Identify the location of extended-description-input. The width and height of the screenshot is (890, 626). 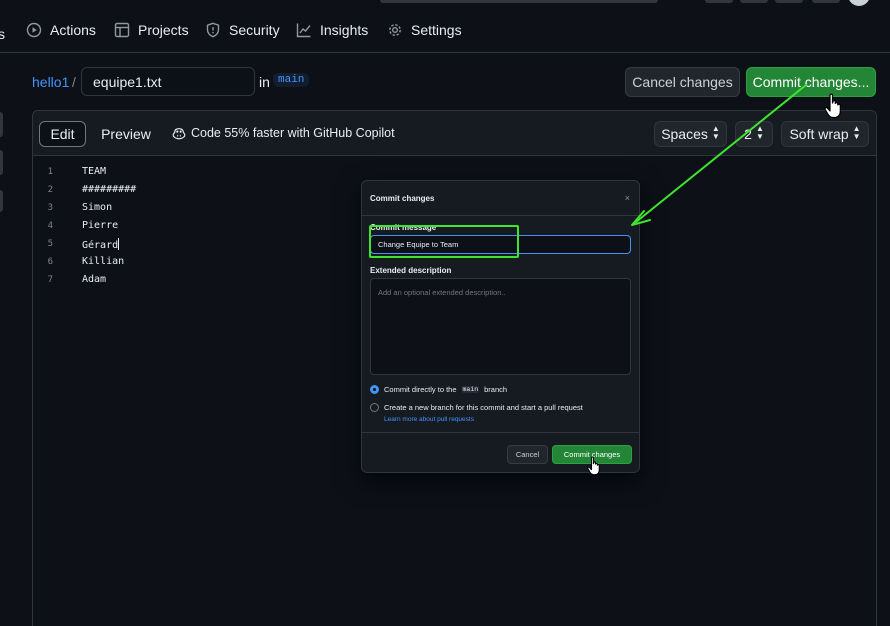
(500, 326).